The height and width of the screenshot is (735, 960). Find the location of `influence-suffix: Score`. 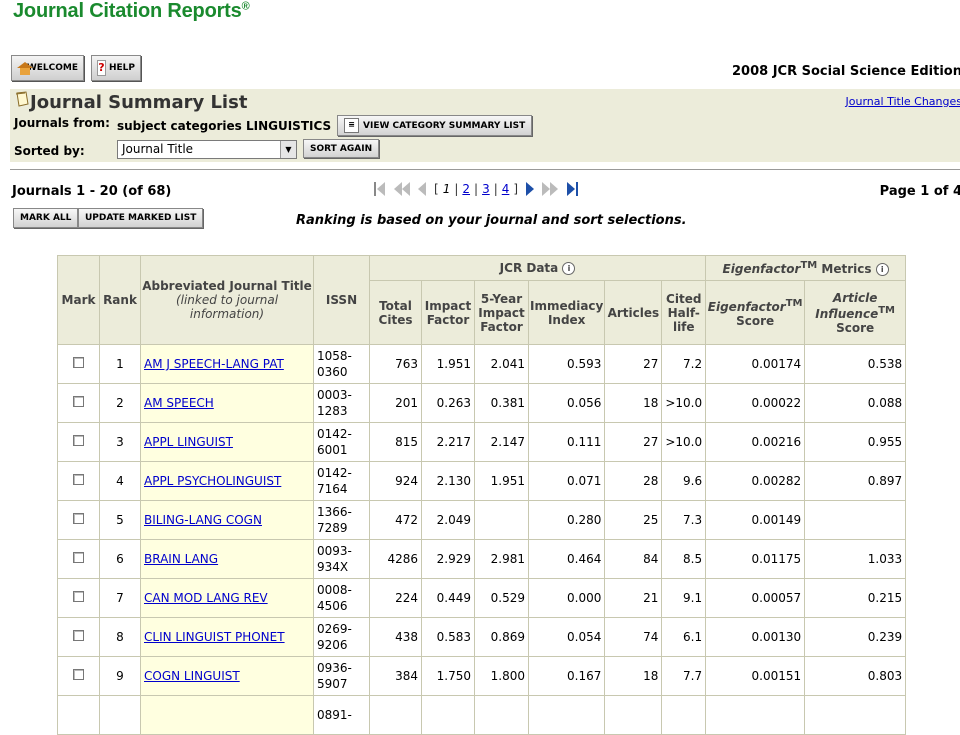

influence-suffix: Score is located at coordinates (855, 327).